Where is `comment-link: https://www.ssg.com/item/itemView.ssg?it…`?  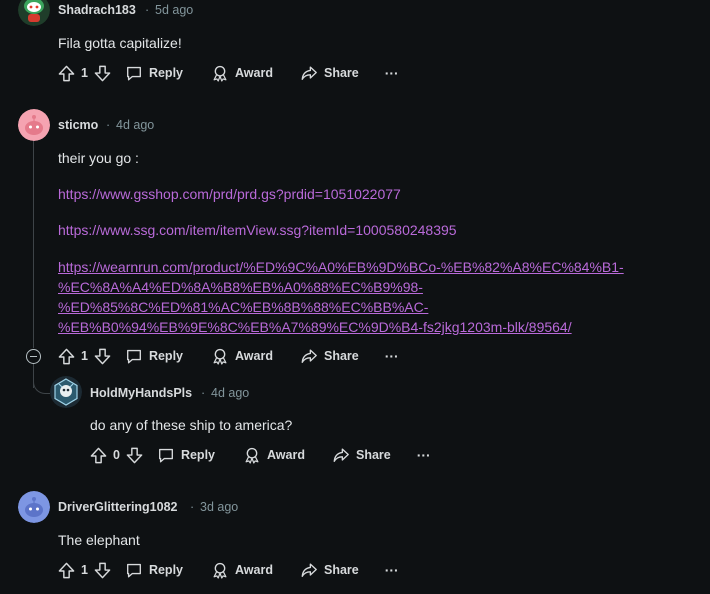
comment-link: https://www.ssg.com/item/itemView.ssg?it… is located at coordinates (257, 230).